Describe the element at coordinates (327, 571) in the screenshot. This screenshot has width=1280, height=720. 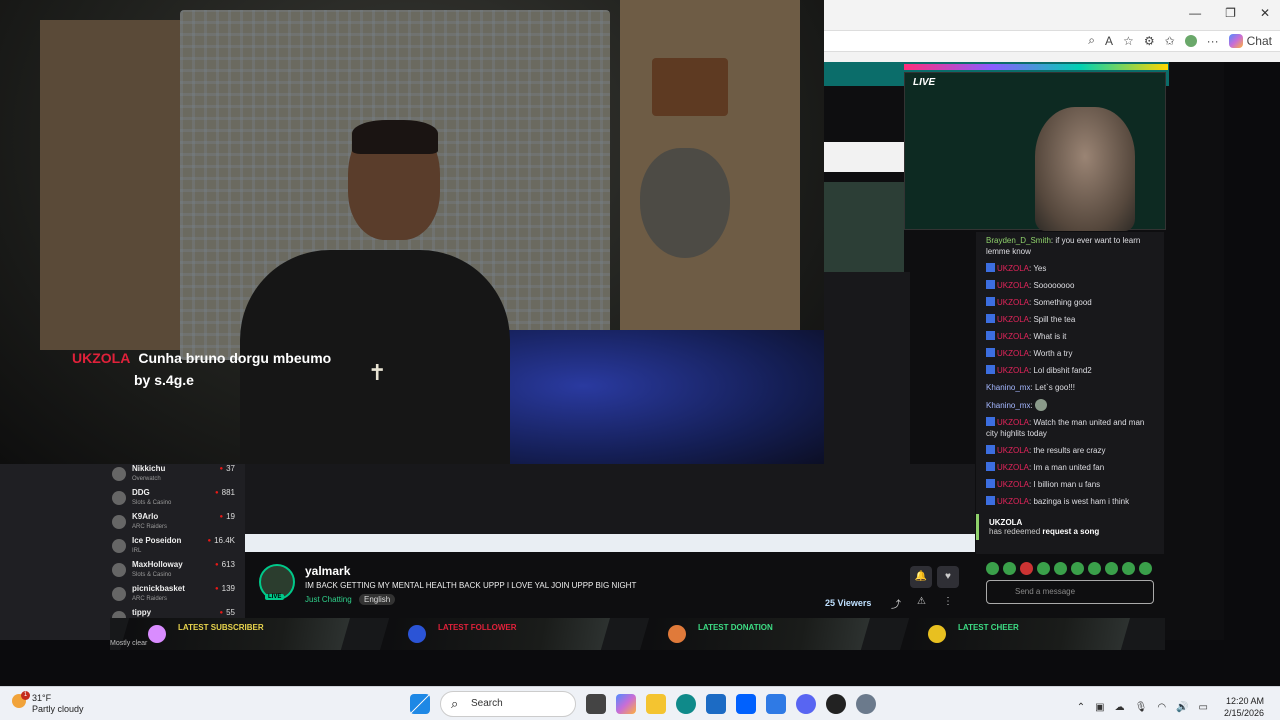
I see `channel-name: yalmark` at that location.